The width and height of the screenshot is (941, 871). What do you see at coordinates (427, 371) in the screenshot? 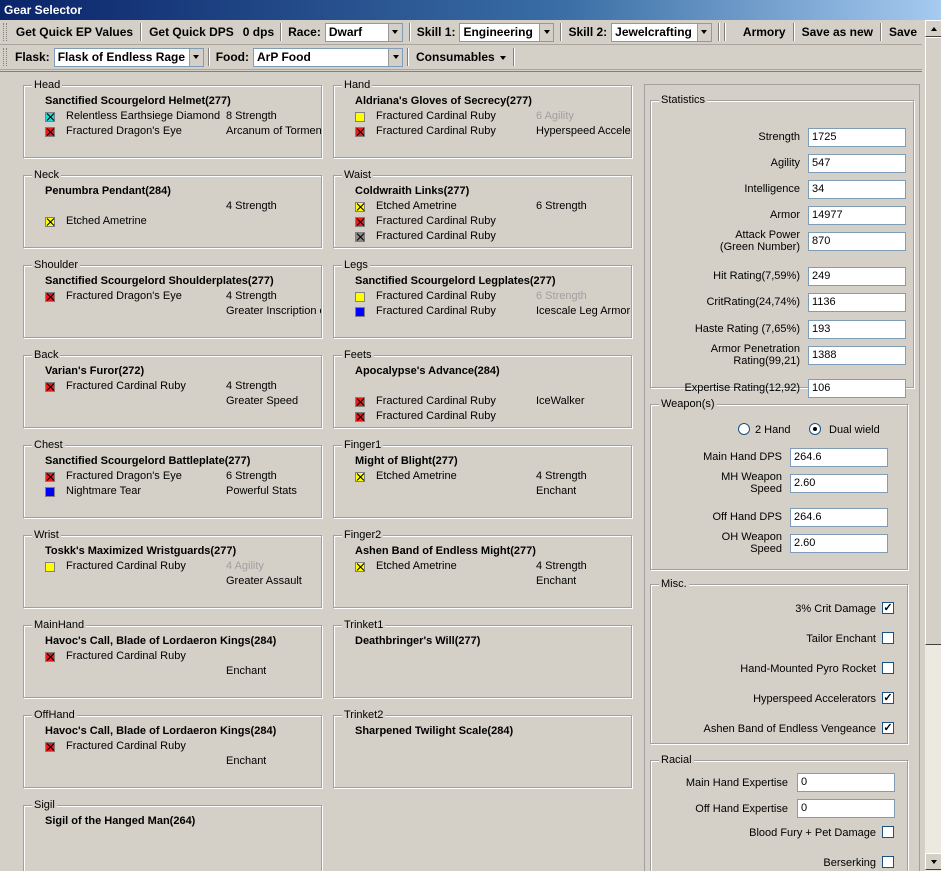
I see `item-name: Apocalypse's Advance(284)` at bounding box center [427, 371].